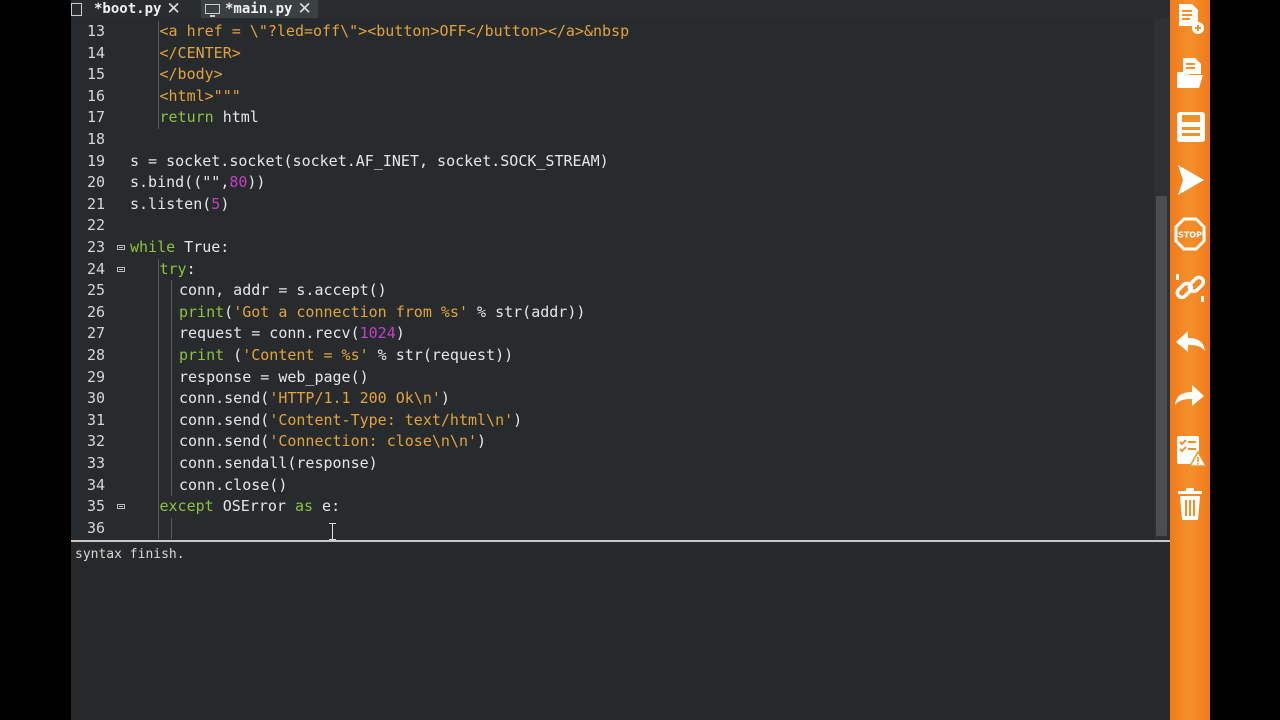  Describe the element at coordinates (1190, 180) in the screenshot. I see `run-button` at that location.